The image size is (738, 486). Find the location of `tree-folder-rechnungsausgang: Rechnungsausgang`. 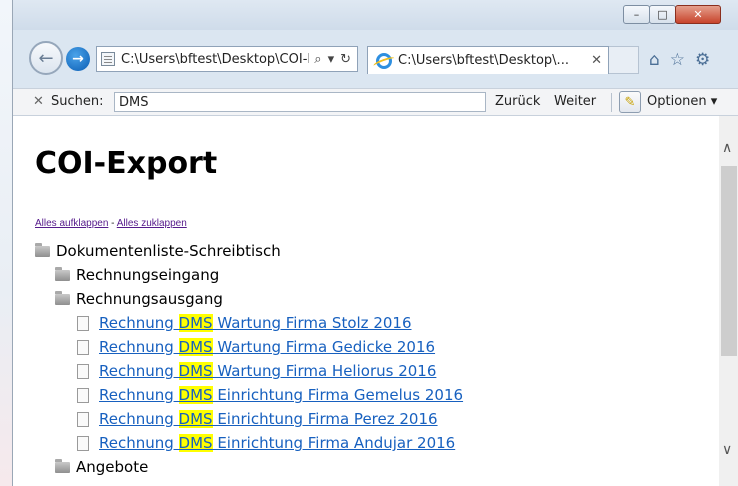

tree-folder-rechnungsausgang: Rechnungsausgang is located at coordinates (139, 299).